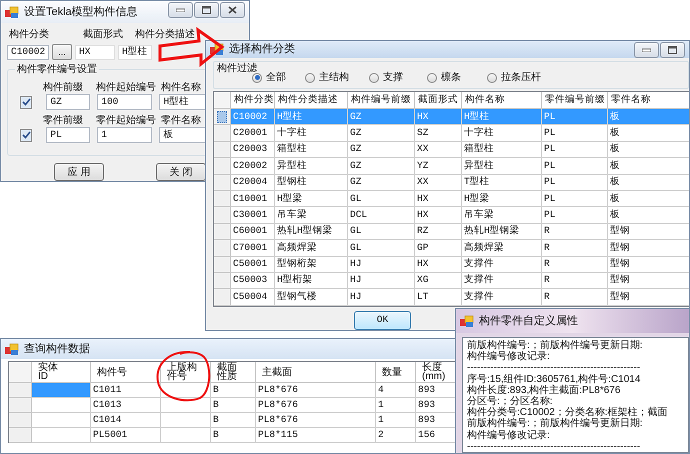 The image size is (690, 454). What do you see at coordinates (451, 215) in the screenshot?
I see `table-row: C30001 吊车梁 DCL HX 吊车梁 PL 板` at bounding box center [451, 215].